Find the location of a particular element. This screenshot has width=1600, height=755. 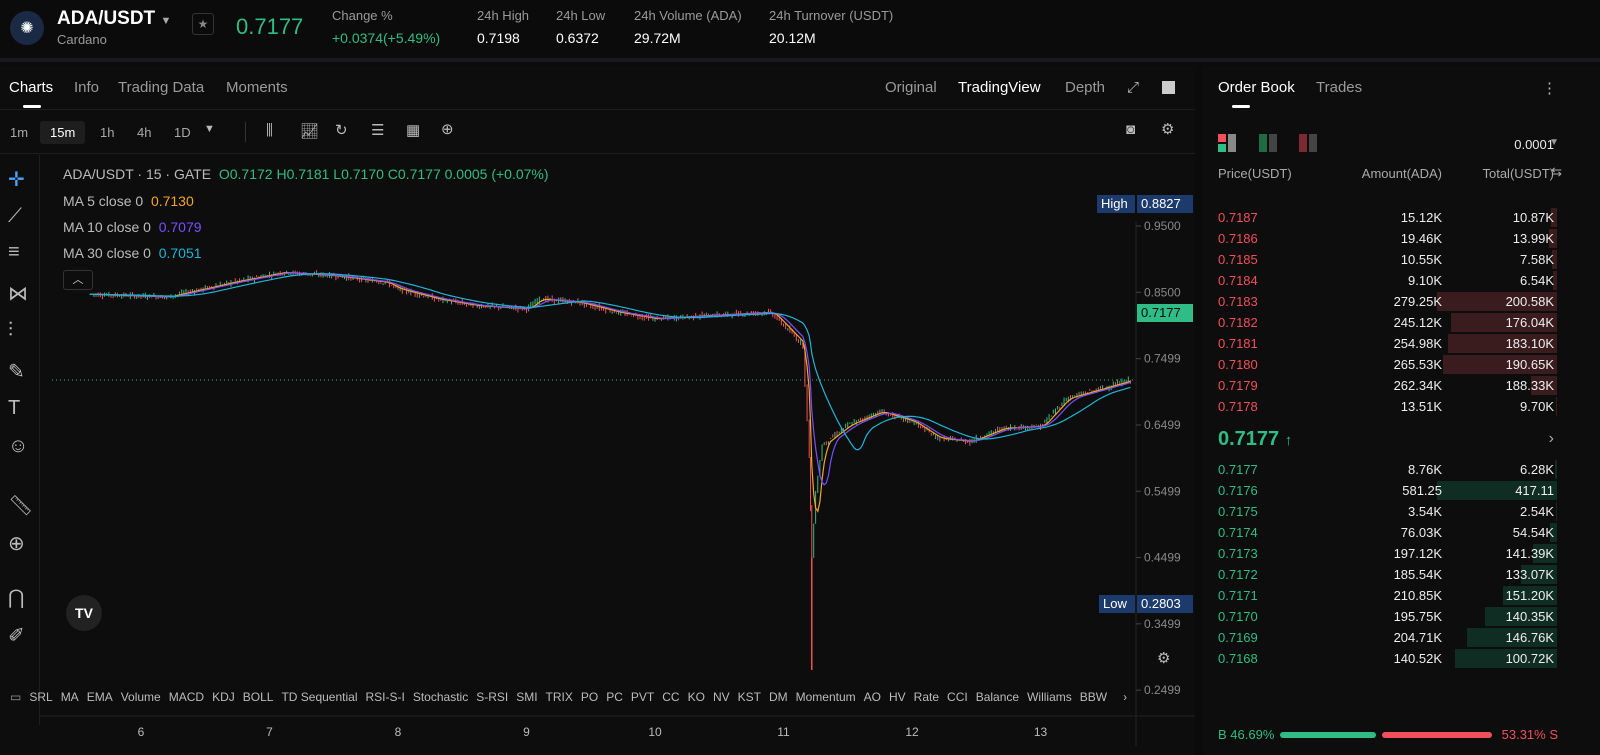

indicator-ema: EMA is located at coordinates (100, 697).